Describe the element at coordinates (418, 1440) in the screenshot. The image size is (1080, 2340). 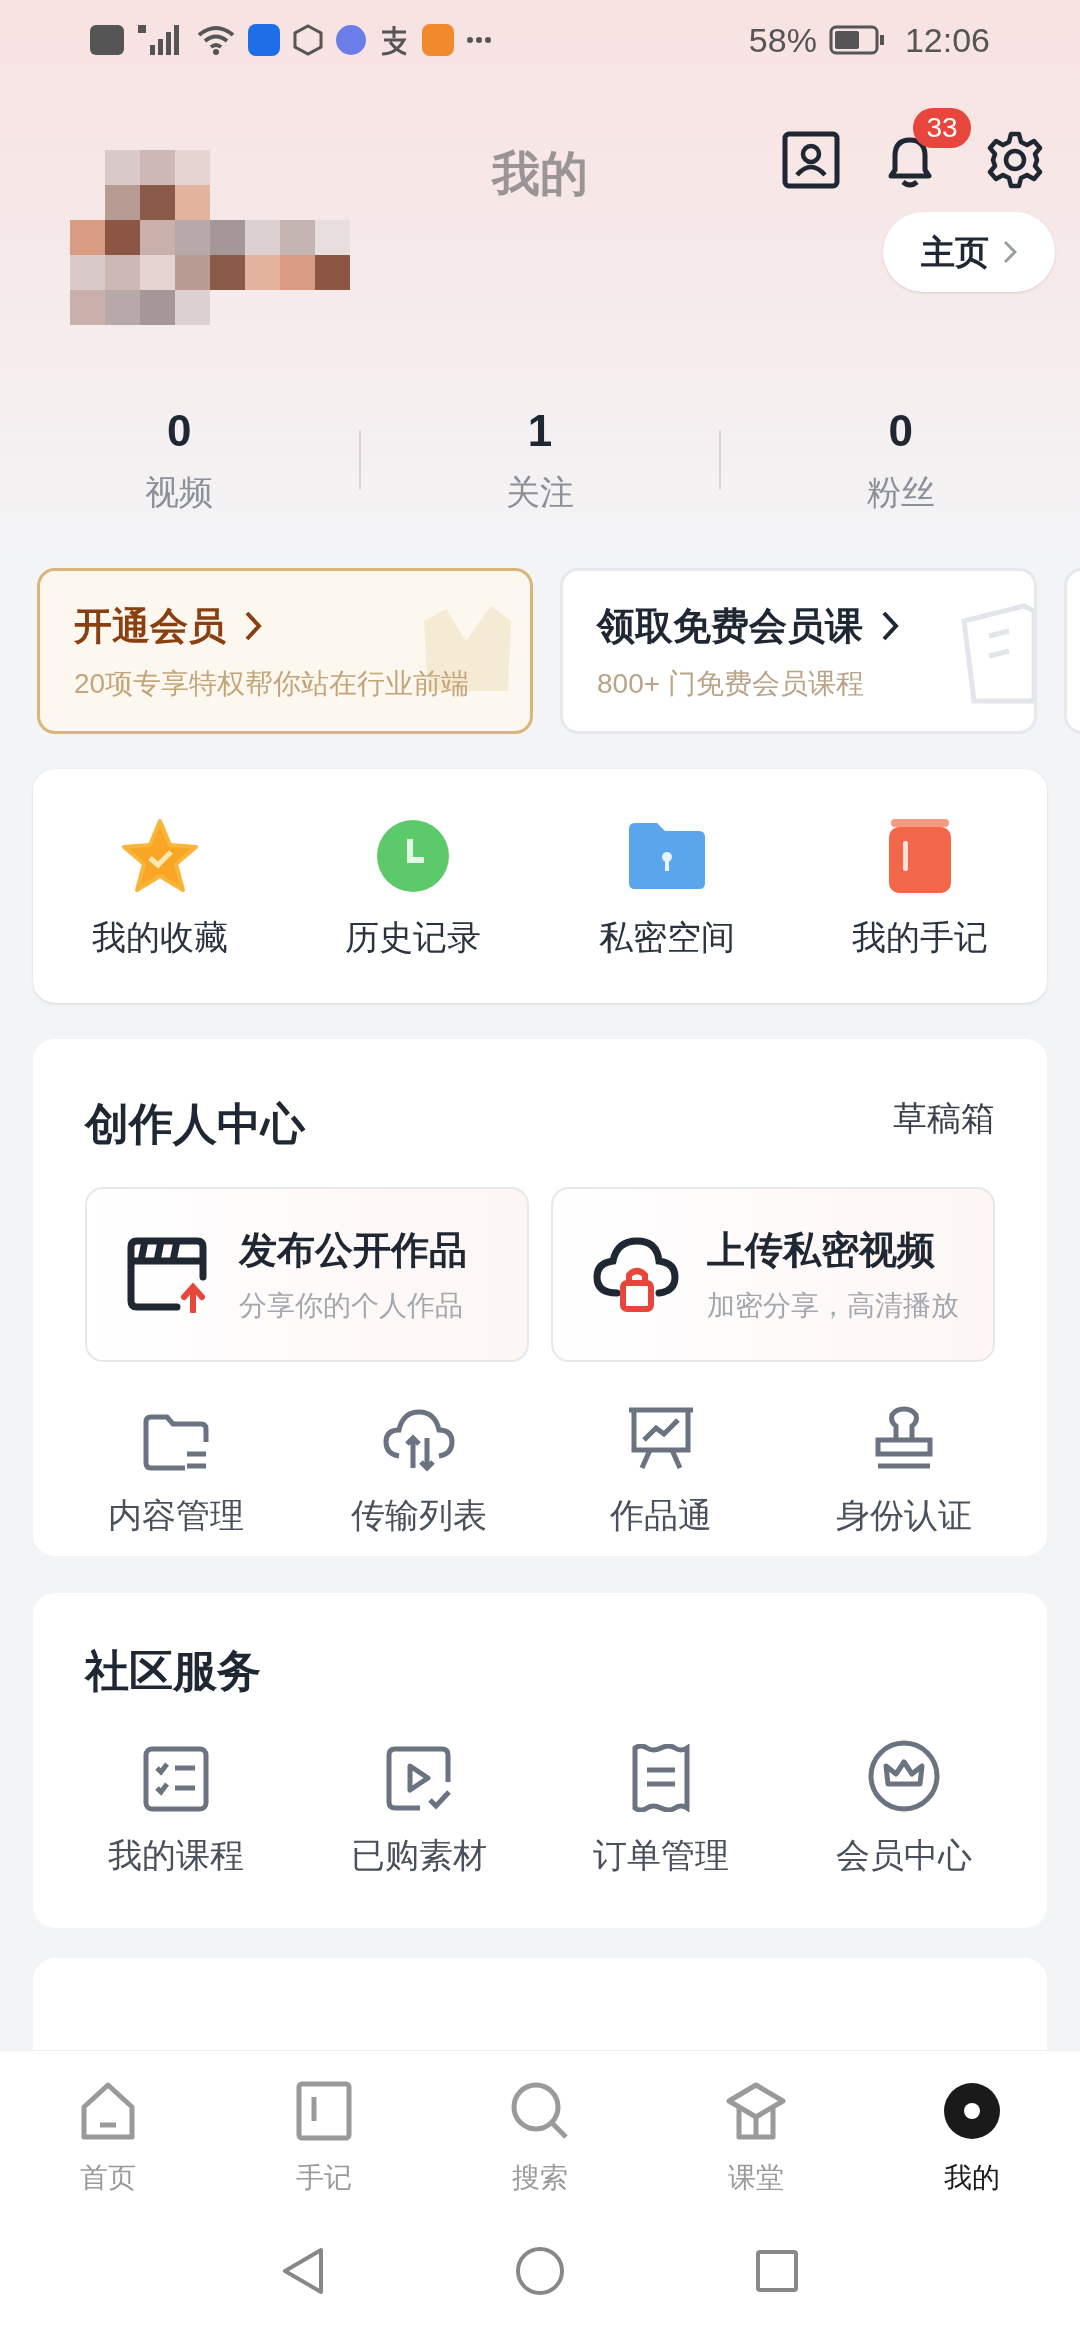
I see `cloud-transfer-icon` at that location.